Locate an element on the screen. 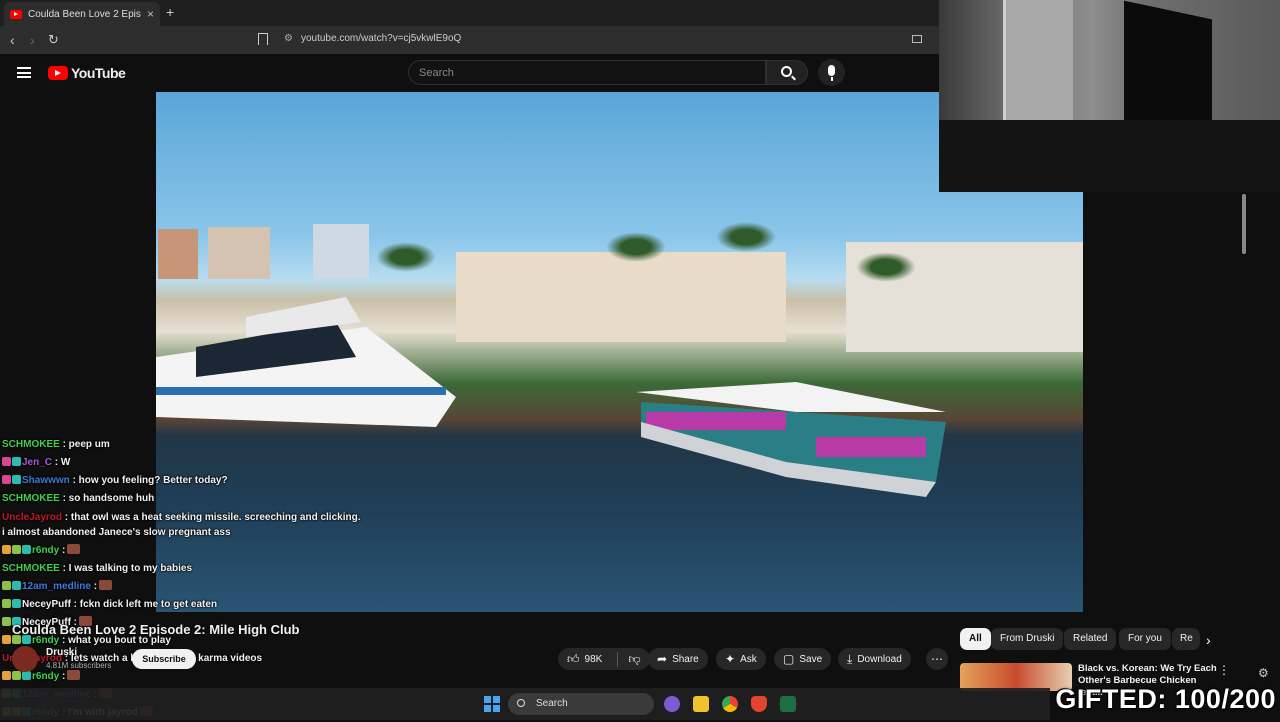 Image resolution: width=1280 pixels, height=722 pixels. chrome-app-icon is located at coordinates (730, 704).